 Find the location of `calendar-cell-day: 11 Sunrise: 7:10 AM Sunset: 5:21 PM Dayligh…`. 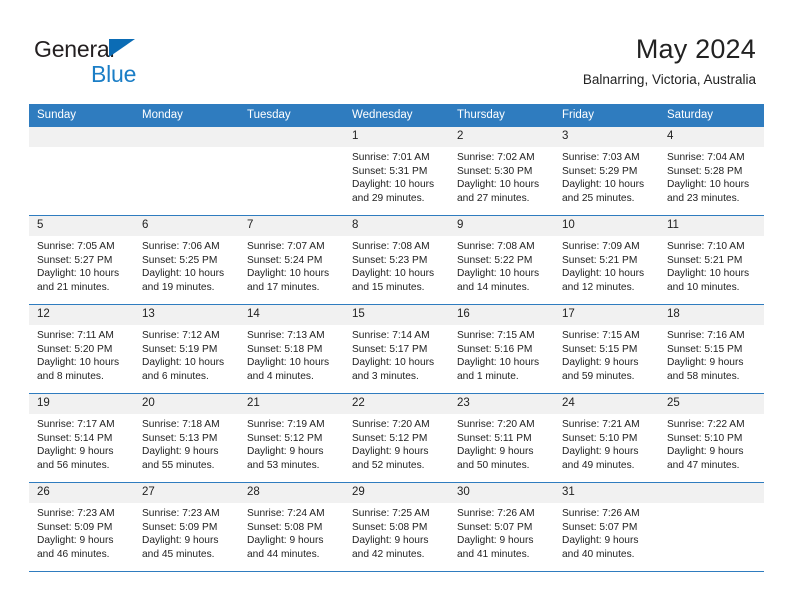

calendar-cell-day: 11 Sunrise: 7:10 AM Sunset: 5:21 PM Dayligh… is located at coordinates (711, 260).